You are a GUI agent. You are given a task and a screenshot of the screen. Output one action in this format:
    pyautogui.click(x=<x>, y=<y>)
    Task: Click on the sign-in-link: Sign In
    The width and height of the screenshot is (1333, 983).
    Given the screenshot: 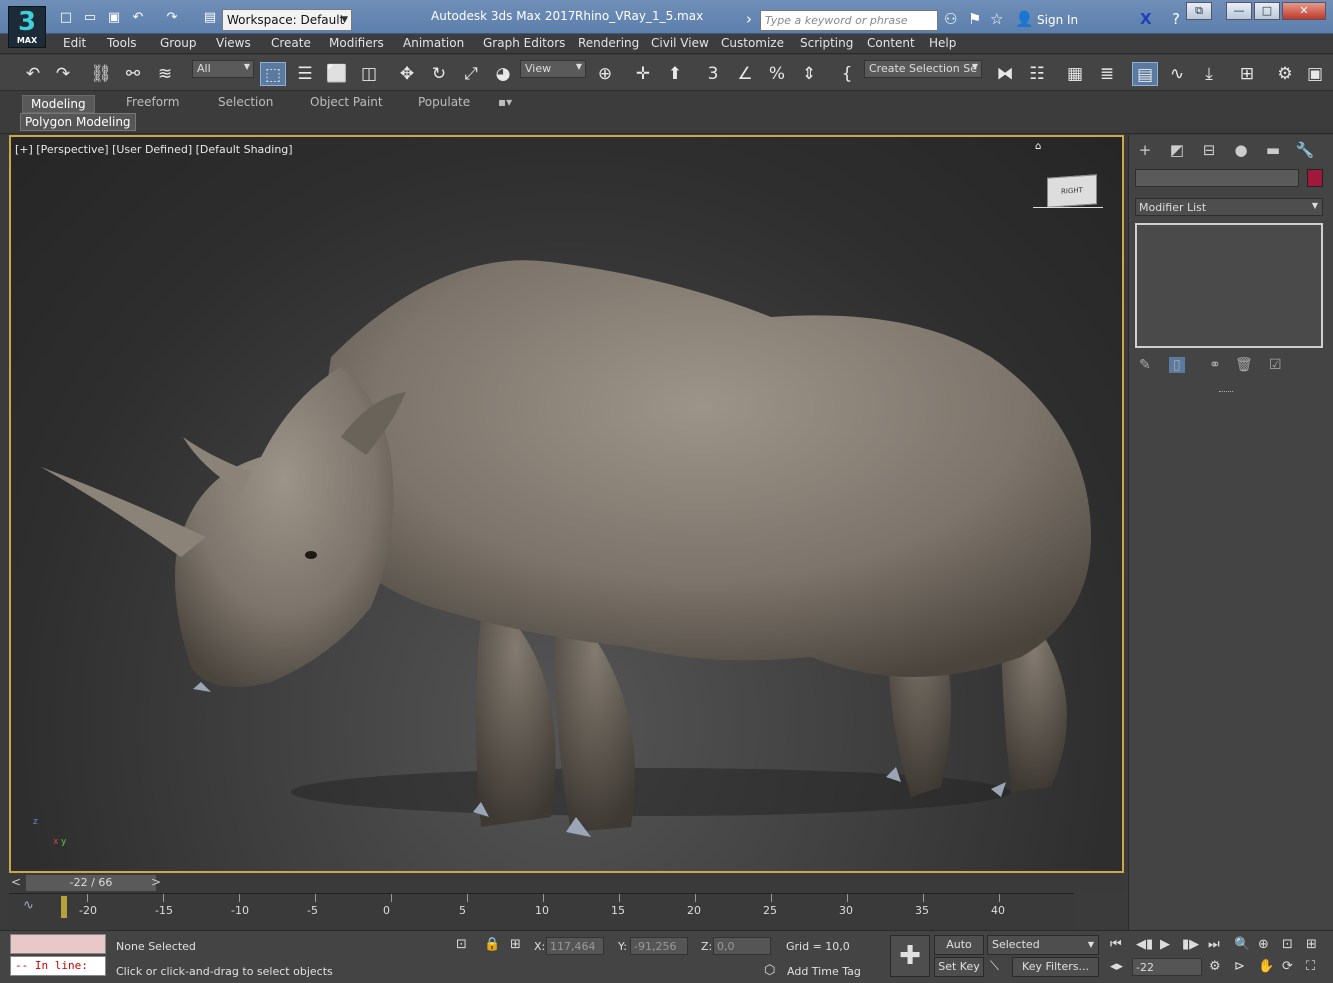 What is the action you would take?
    pyautogui.click(x=1057, y=20)
    